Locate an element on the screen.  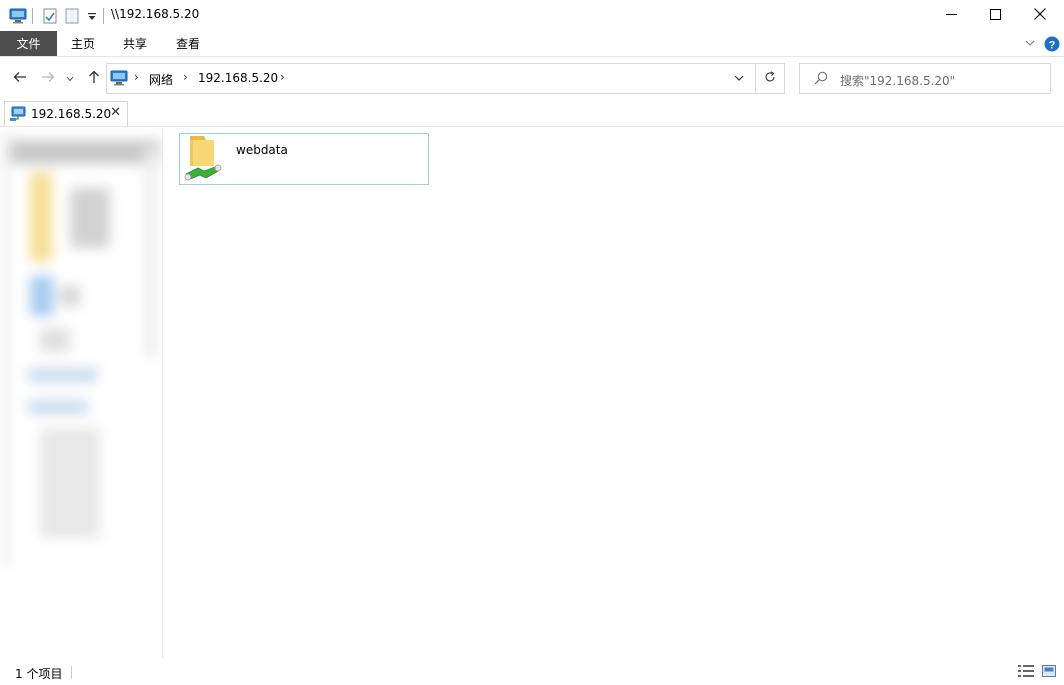
recent-locations-button is located at coordinates (70, 78).